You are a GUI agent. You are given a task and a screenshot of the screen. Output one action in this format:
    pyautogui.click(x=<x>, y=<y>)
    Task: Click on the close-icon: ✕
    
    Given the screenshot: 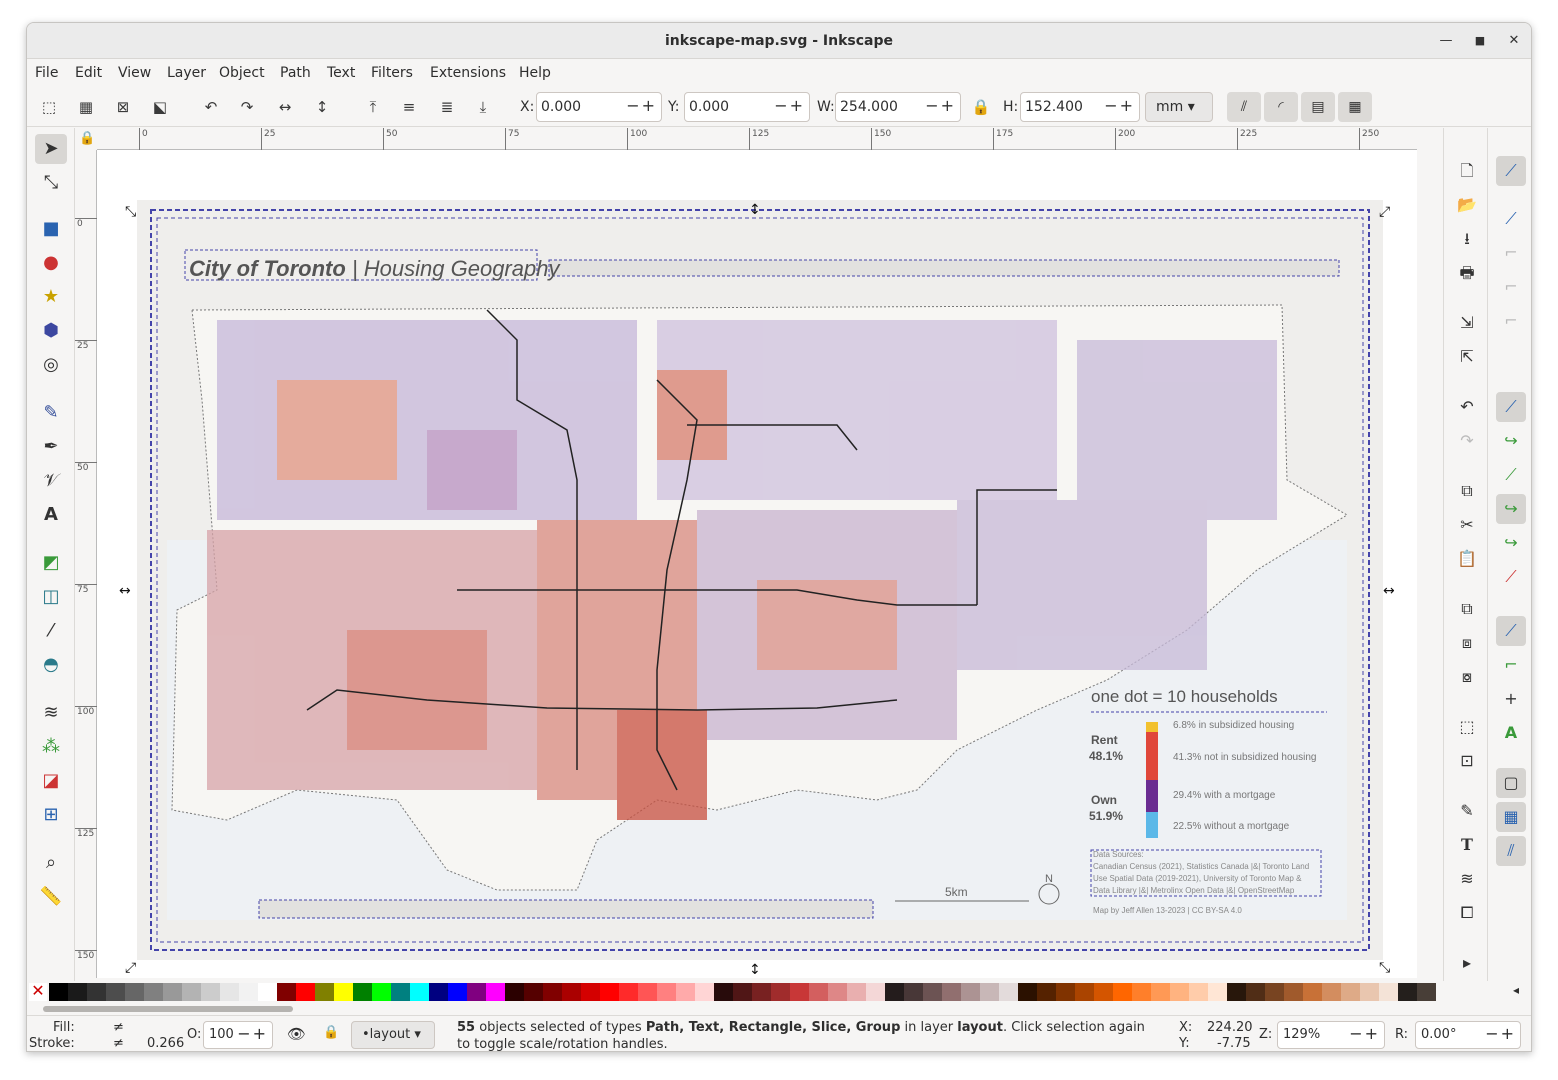 What is the action you would take?
    pyautogui.click(x=1514, y=41)
    